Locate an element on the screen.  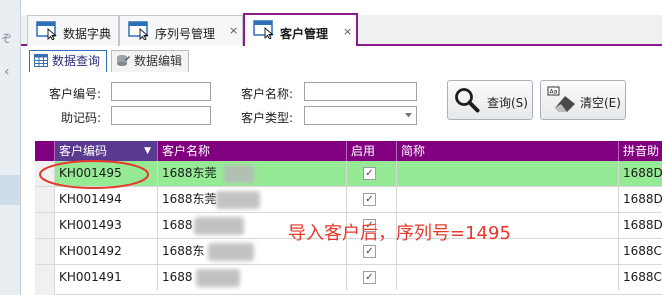
column-header-label: 简称 is located at coordinates (413, 151).